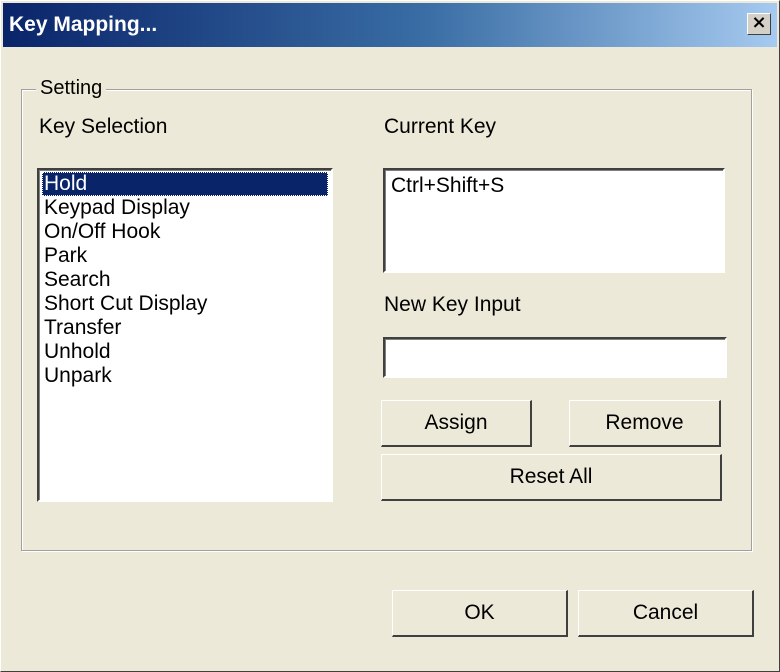 Image resolution: width=780 pixels, height=672 pixels. Describe the element at coordinates (452, 304) in the screenshot. I see `new-key-input-label: New Key Input` at that location.